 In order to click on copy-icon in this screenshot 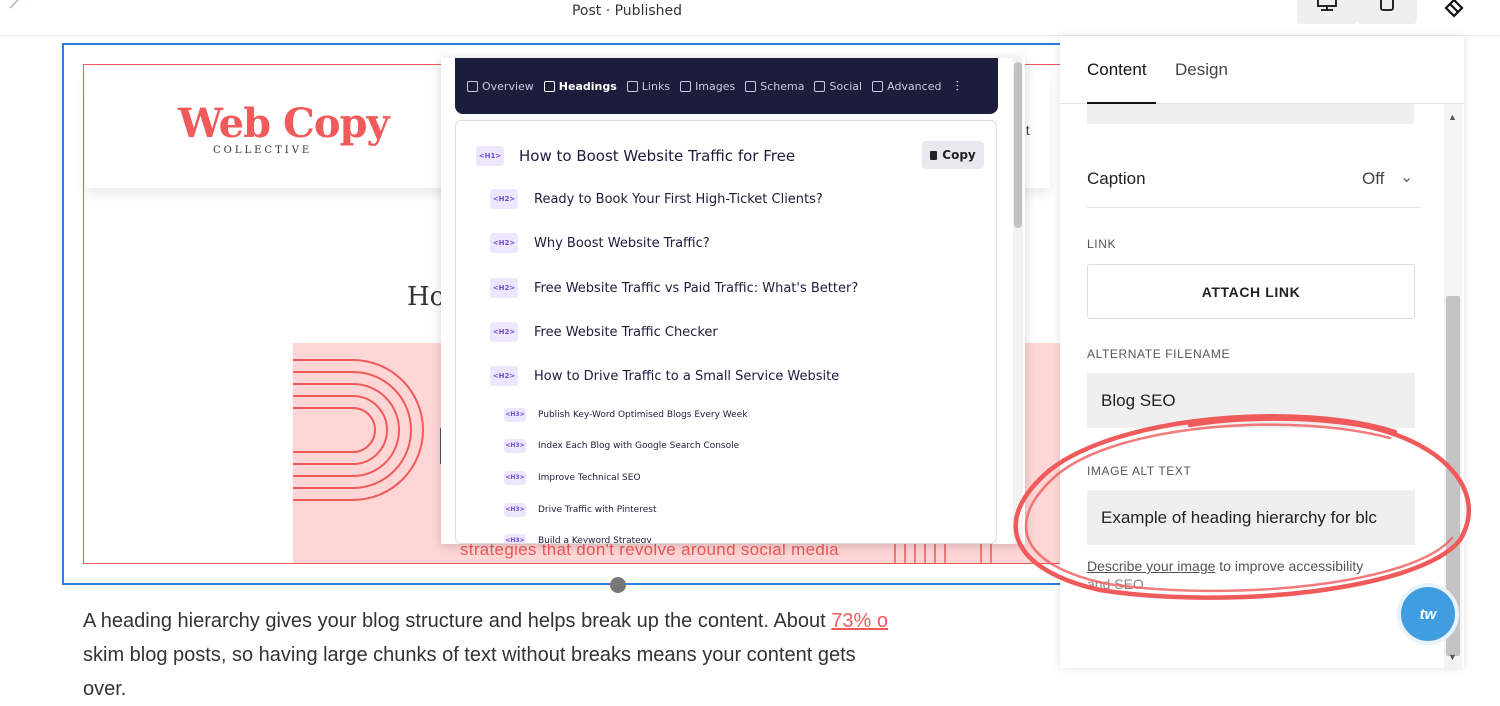, I will do `click(934, 155)`.